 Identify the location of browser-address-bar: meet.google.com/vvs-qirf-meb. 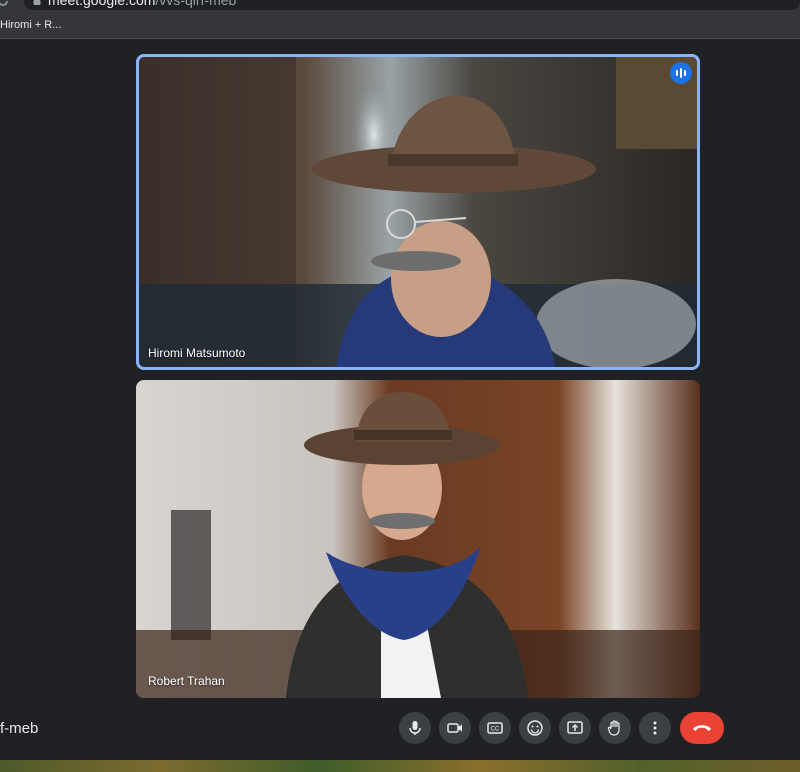
(400, 6).